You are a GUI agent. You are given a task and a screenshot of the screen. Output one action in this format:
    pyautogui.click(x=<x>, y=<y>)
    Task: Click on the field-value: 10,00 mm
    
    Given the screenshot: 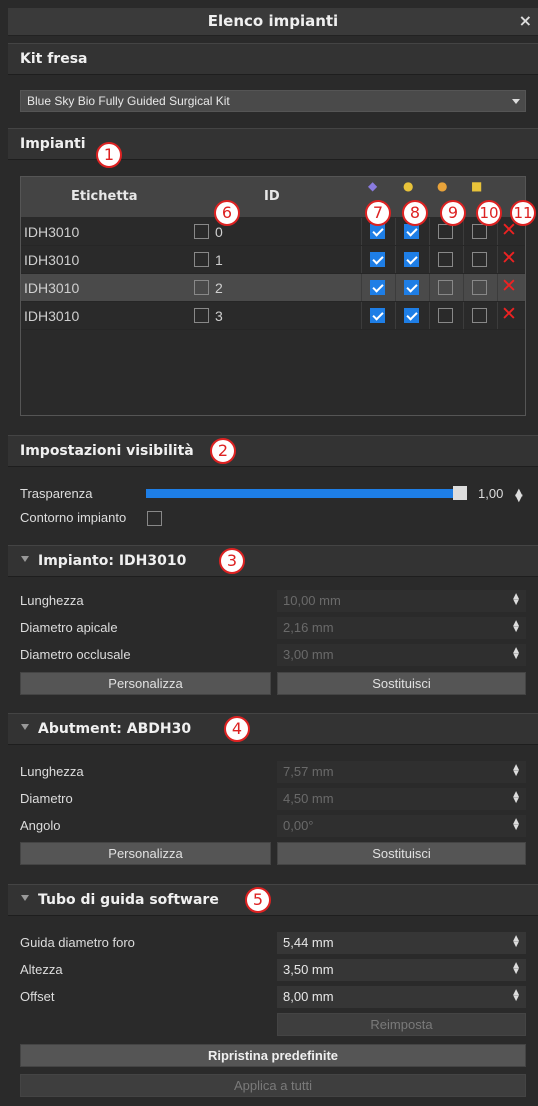 What is the action you would take?
    pyautogui.click(x=312, y=600)
    